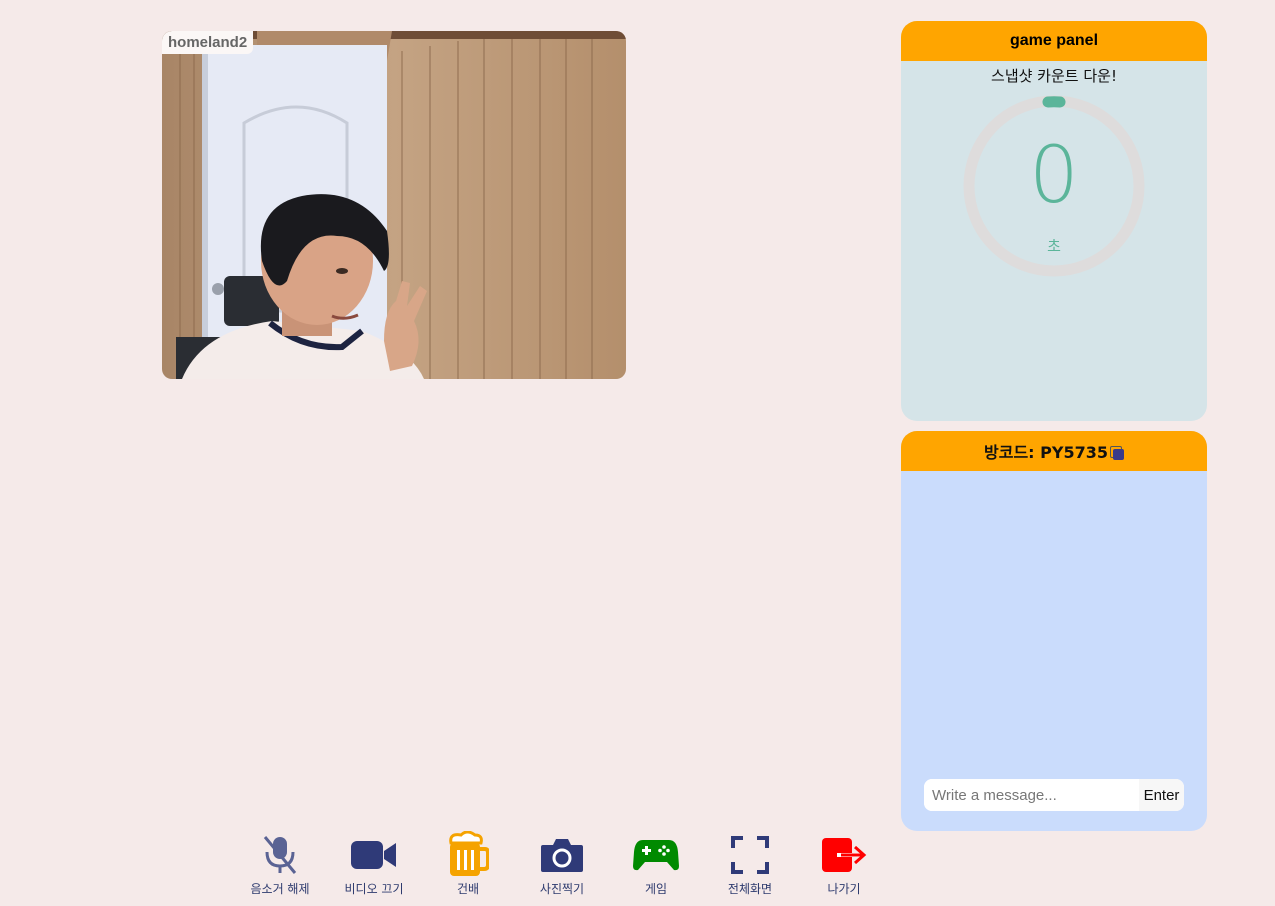  Describe the element at coordinates (1054, 176) in the screenshot. I see `timer-value: 0` at that location.